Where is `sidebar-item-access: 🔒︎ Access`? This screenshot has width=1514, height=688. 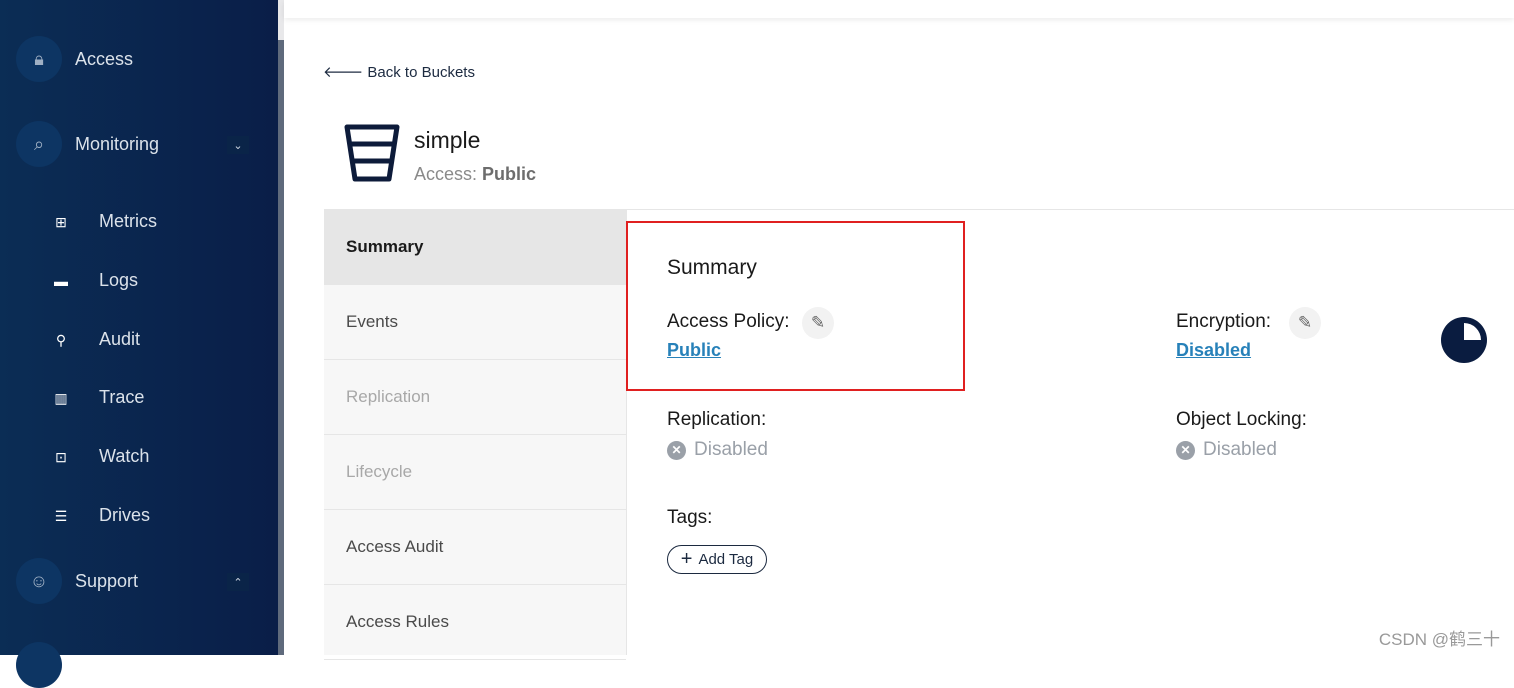
sidebar-item-access: 🔒︎ Access is located at coordinates (74, 59).